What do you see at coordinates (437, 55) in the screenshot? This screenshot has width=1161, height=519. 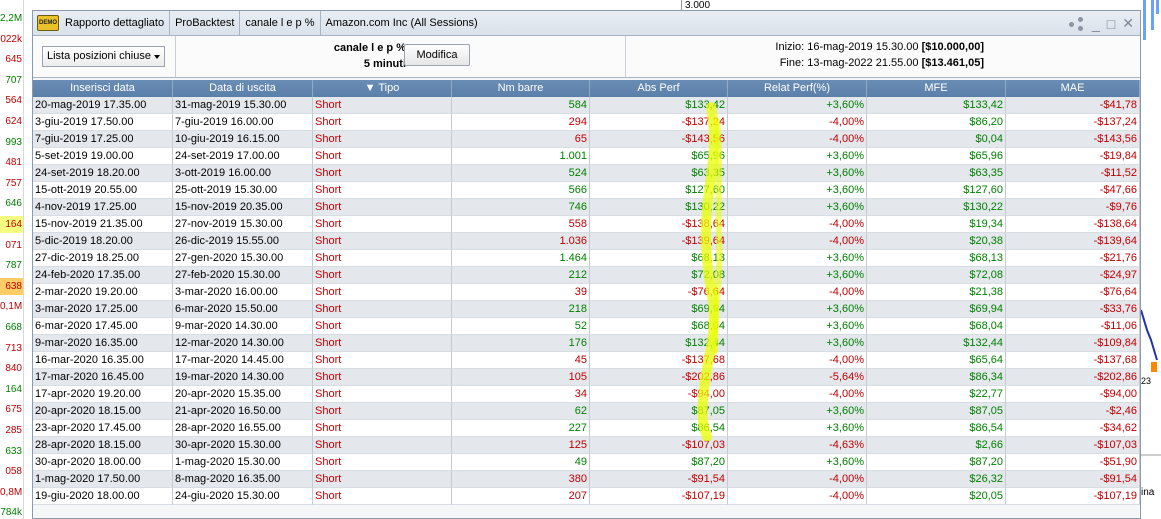 I see `modify-button: Modifica` at bounding box center [437, 55].